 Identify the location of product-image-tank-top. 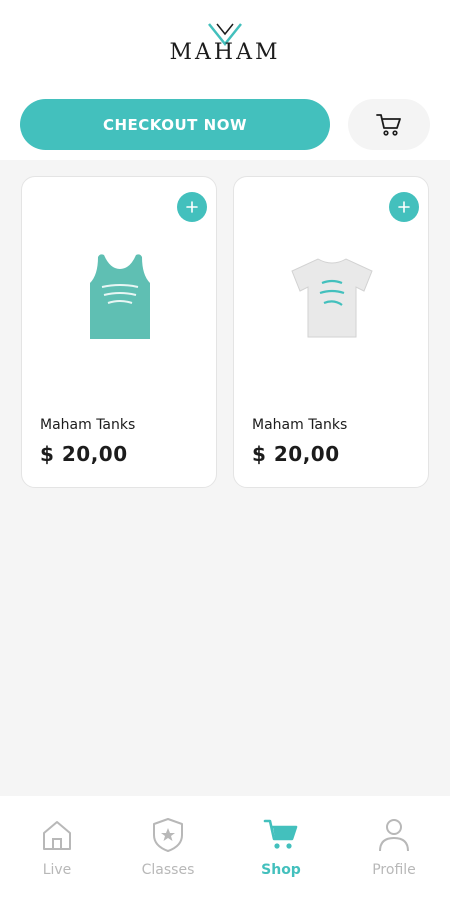
(120, 296).